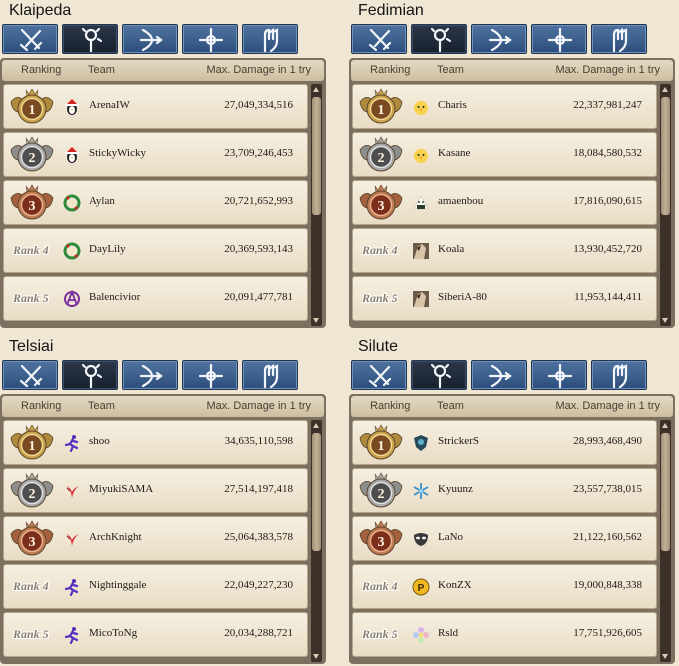 This screenshot has width=679, height=666. I want to click on max-damage-value: 23,709,246,453, so click(258, 153).